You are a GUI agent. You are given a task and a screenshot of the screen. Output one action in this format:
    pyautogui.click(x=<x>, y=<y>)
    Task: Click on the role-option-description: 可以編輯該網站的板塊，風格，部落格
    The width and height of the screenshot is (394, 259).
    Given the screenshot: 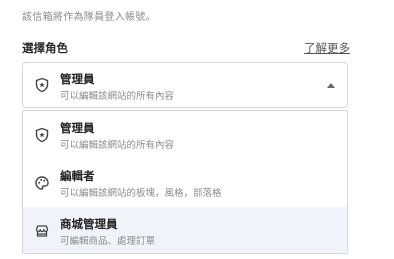 What is the action you would take?
    pyautogui.click(x=141, y=193)
    